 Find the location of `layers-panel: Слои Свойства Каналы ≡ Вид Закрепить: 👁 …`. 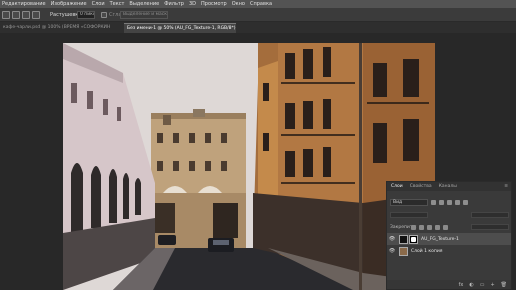

layers-panel: Слои Свойства Каналы ≡ Вид Закрепить: 👁 … is located at coordinates (449, 235).